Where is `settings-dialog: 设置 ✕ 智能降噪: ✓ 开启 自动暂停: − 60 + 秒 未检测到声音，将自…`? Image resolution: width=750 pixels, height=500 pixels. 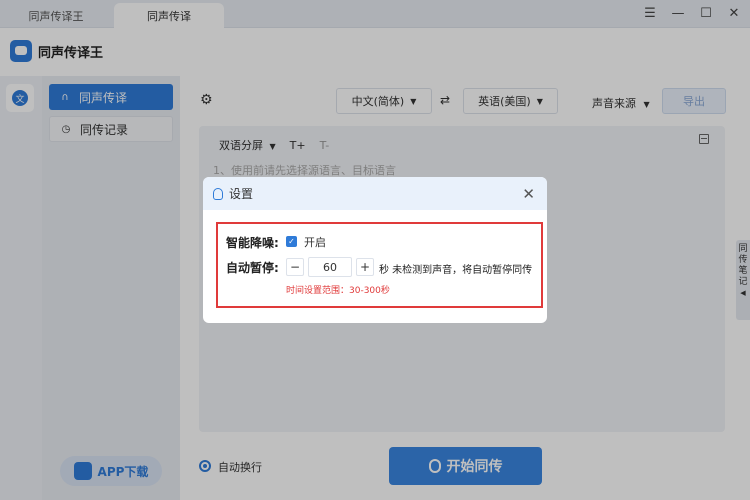 settings-dialog: 设置 ✕ 智能降噪: ✓ 开启 自动暂停: − 60 + 秒 未检测到声音，将自… is located at coordinates (375, 250).